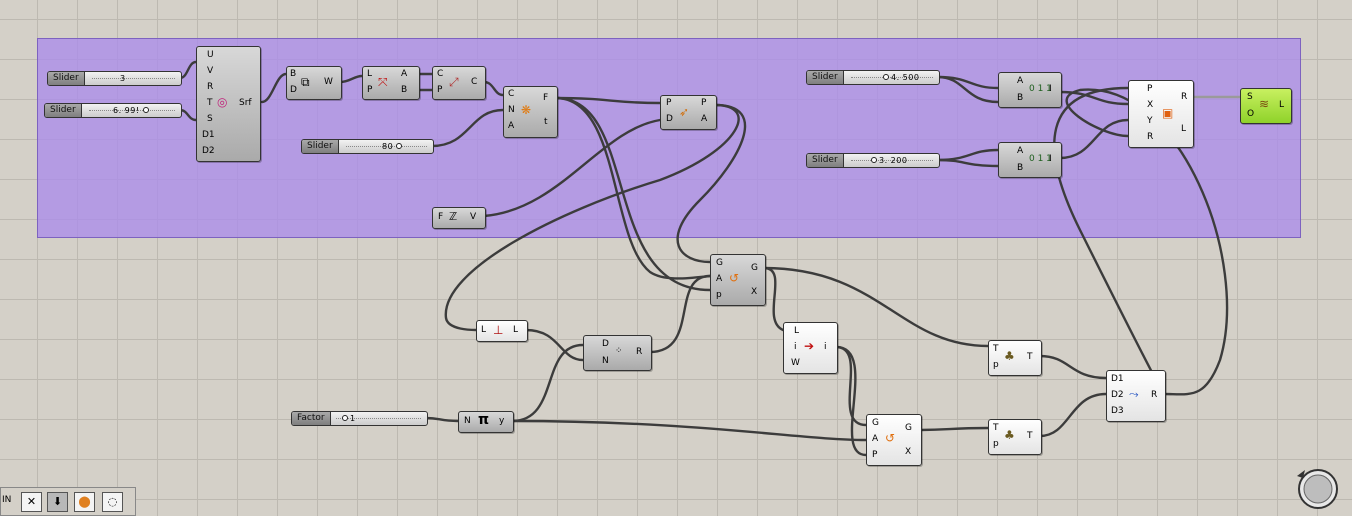  Describe the element at coordinates (511, 110) in the screenshot. I see `input-n: N` at that location.